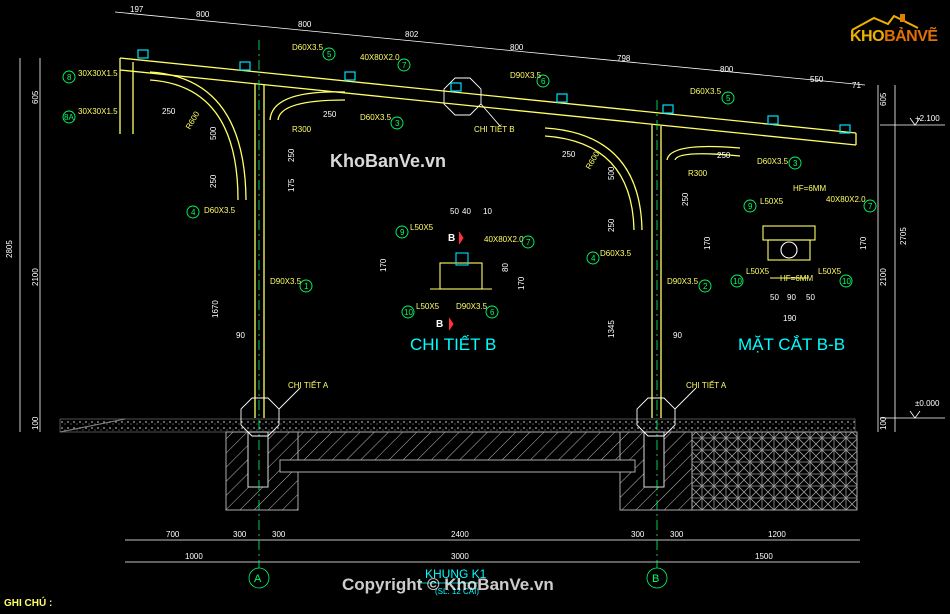 The height and width of the screenshot is (614, 950). I want to click on left-dim-labels: 605 2805 2100 100, so click(22, 260).